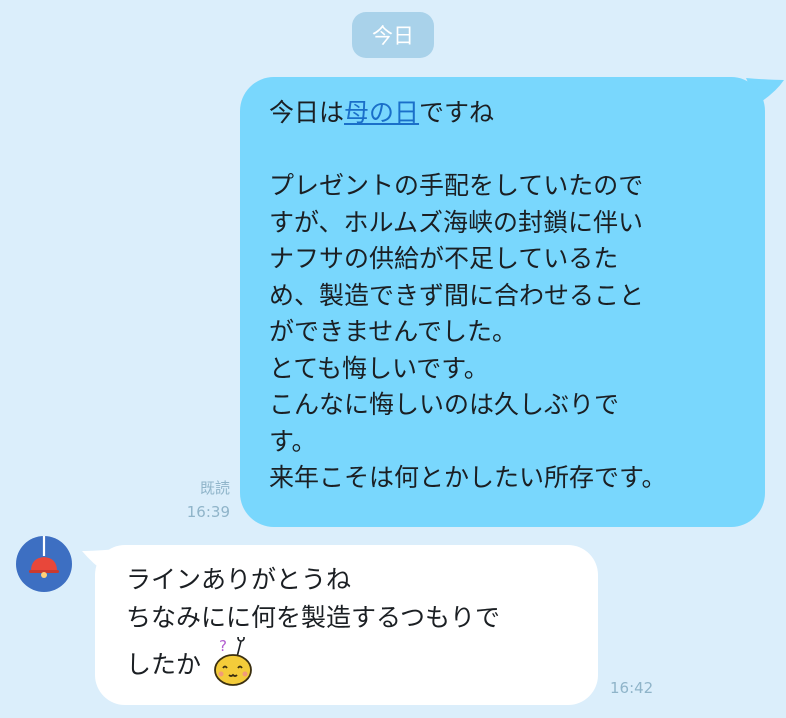 The height and width of the screenshot is (718, 786). What do you see at coordinates (214, 488) in the screenshot?
I see `read-receipt: 既読` at bounding box center [214, 488].